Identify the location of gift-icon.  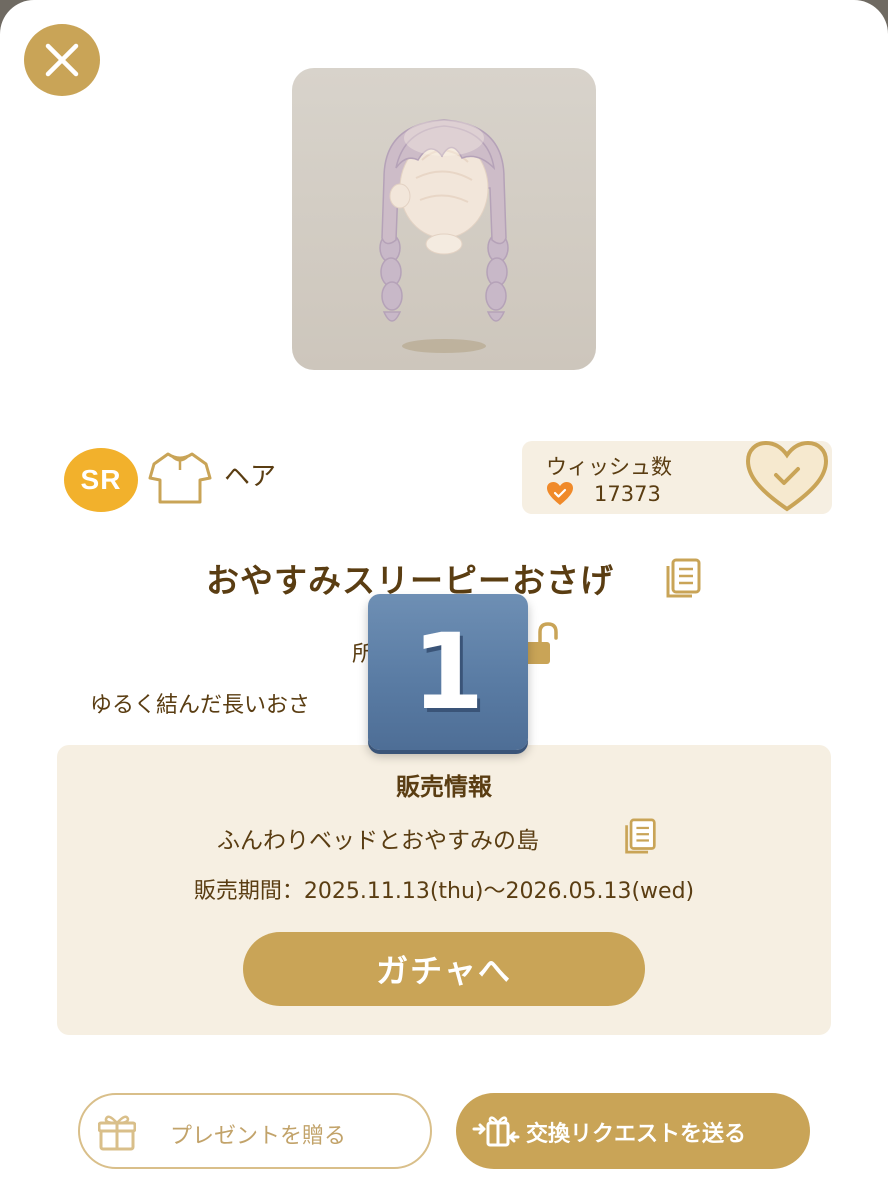
(117, 1133).